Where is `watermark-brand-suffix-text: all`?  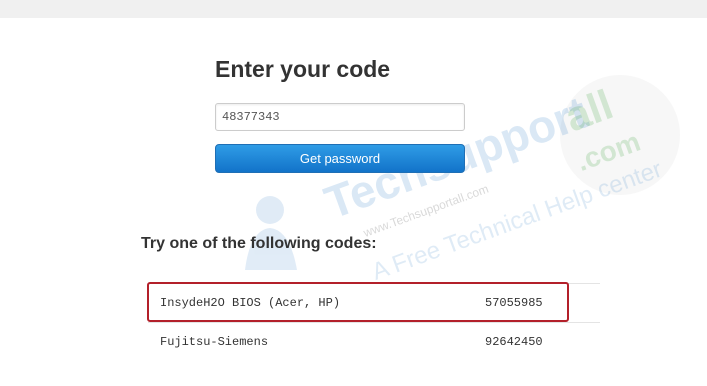
watermark-brand-suffix-text: all is located at coordinates (589, 110).